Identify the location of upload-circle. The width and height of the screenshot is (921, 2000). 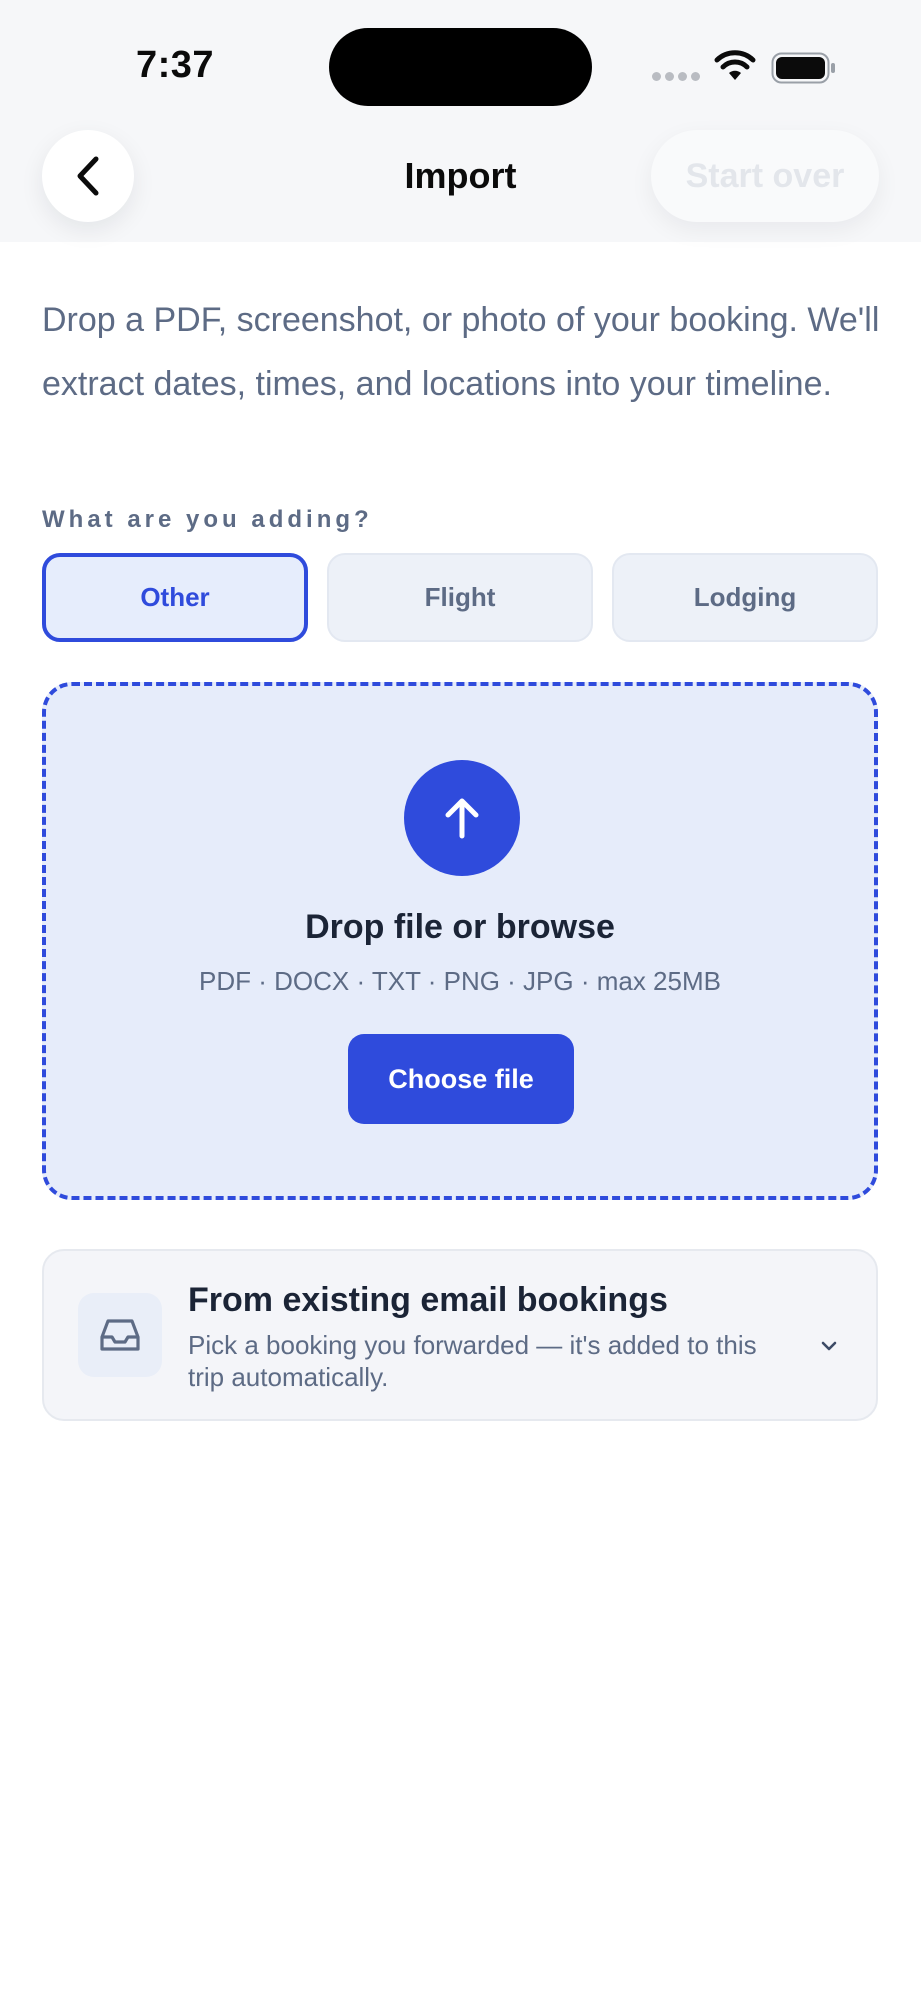
(462, 818).